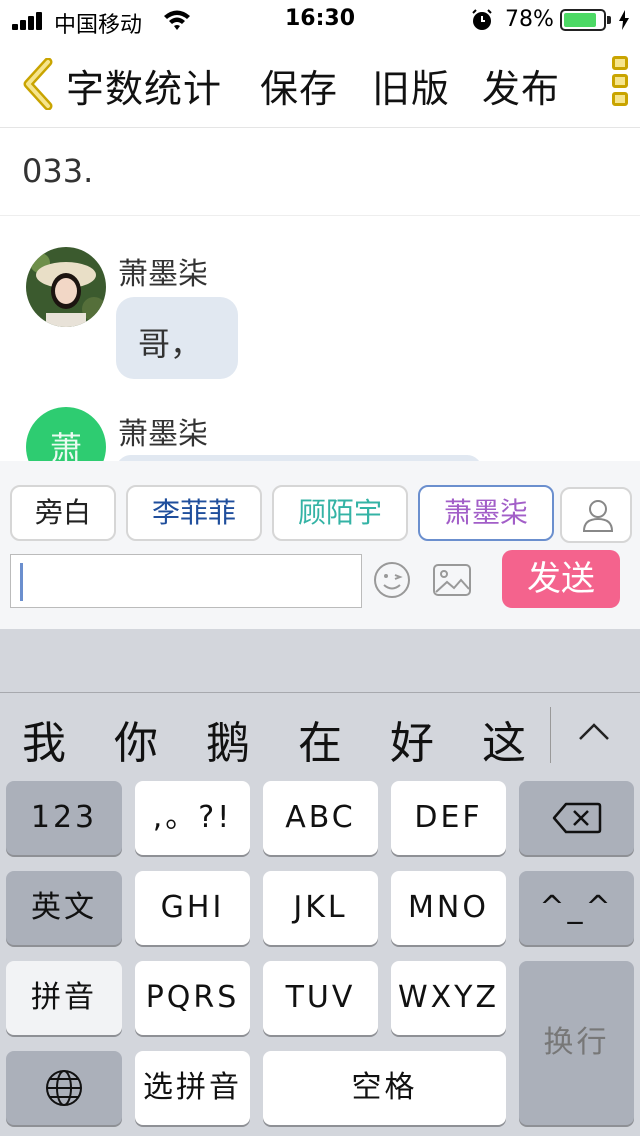 This screenshot has width=640, height=1136. I want to click on key-jkl: JKL, so click(320, 908).